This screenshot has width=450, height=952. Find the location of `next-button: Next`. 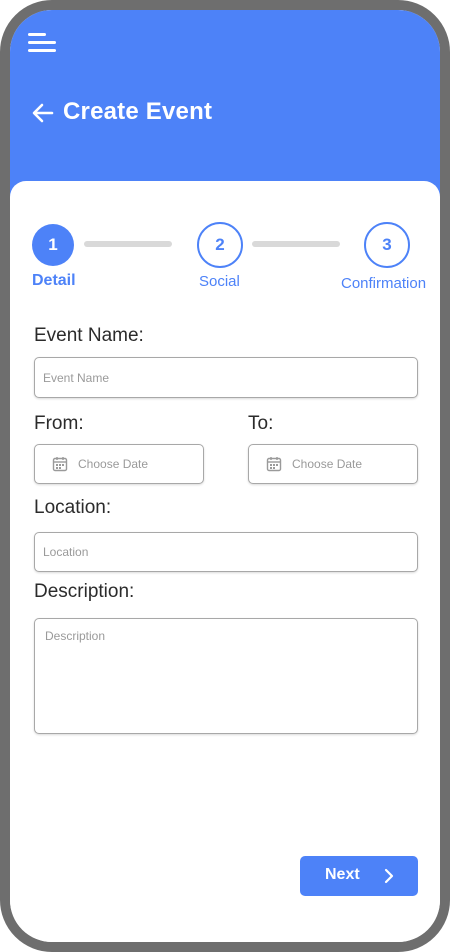

next-button: Next is located at coordinates (359, 876).